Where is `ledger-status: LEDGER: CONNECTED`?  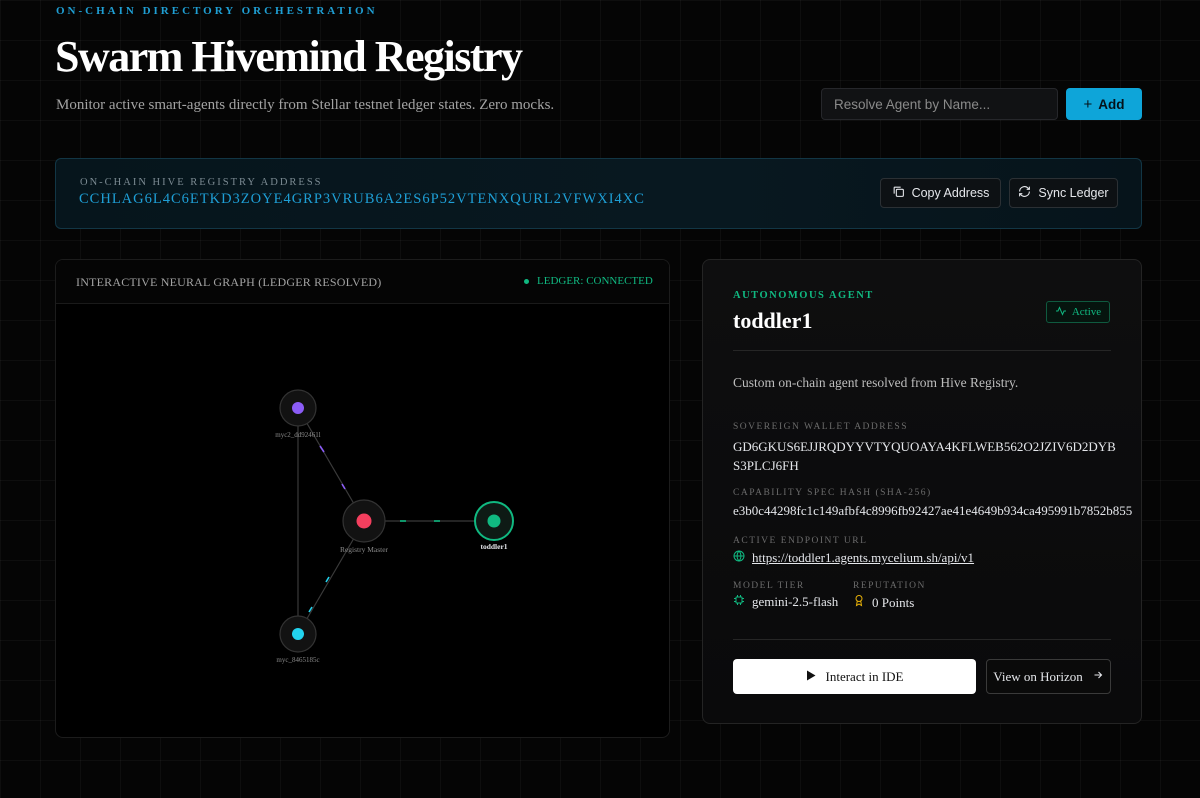
ledger-status: LEDGER: CONNECTED is located at coordinates (588, 281).